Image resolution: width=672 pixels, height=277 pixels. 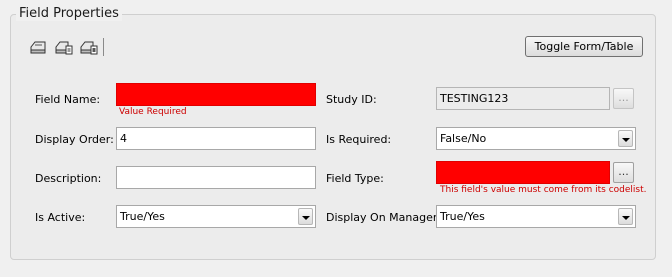 What do you see at coordinates (383, 217) in the screenshot?
I see `display-on-manager-label: Display On Manager:` at bounding box center [383, 217].